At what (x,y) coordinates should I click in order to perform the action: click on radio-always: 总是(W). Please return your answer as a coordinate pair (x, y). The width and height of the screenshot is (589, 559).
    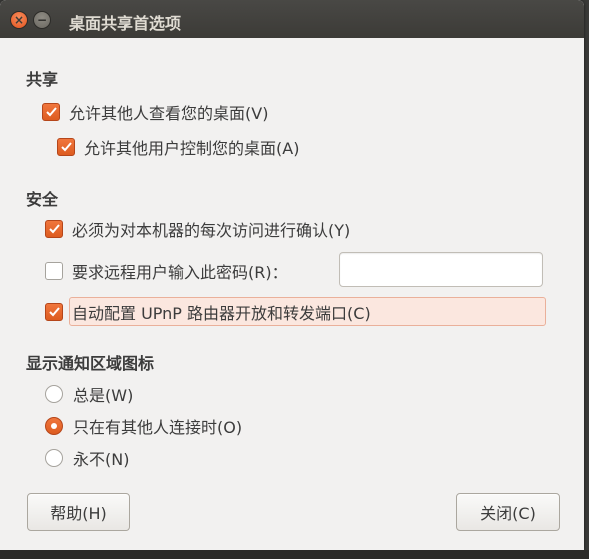
    Looking at the image, I should click on (89, 394).